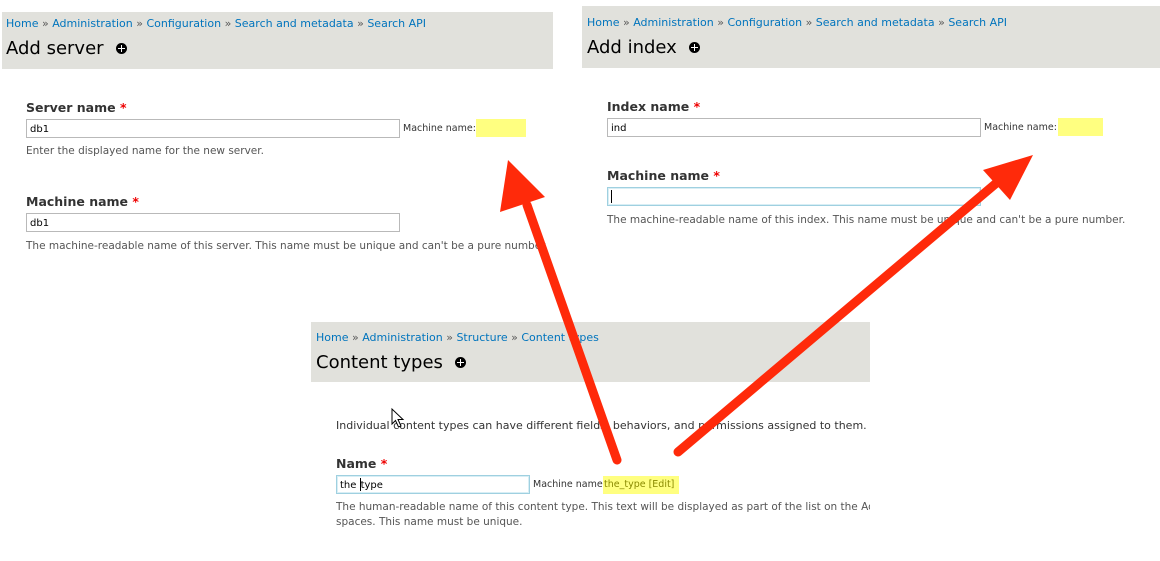 Image resolution: width=1160 pixels, height=561 pixels. What do you see at coordinates (648, 106) in the screenshot?
I see `index-name-label-text: Index name` at bounding box center [648, 106].